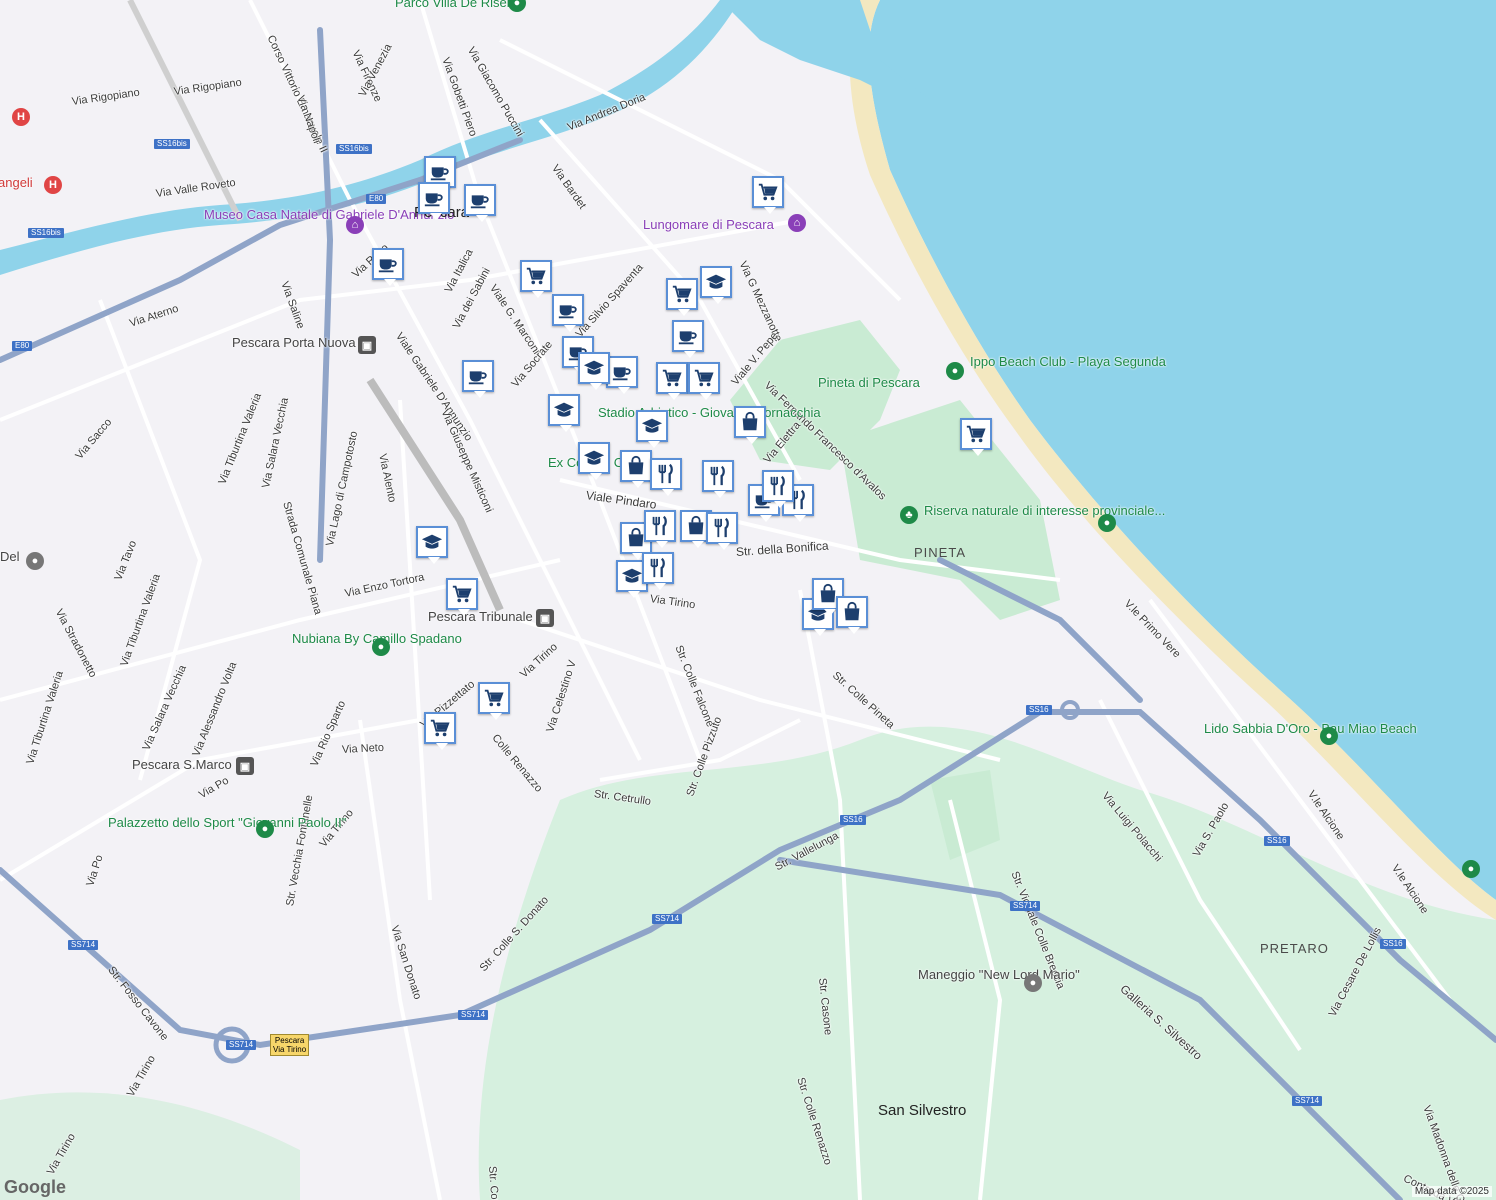 Image resolution: width=1496 pixels, height=1200 pixels. What do you see at coordinates (797, 223) in the screenshot?
I see `landmark-icon: ⌂` at bounding box center [797, 223].